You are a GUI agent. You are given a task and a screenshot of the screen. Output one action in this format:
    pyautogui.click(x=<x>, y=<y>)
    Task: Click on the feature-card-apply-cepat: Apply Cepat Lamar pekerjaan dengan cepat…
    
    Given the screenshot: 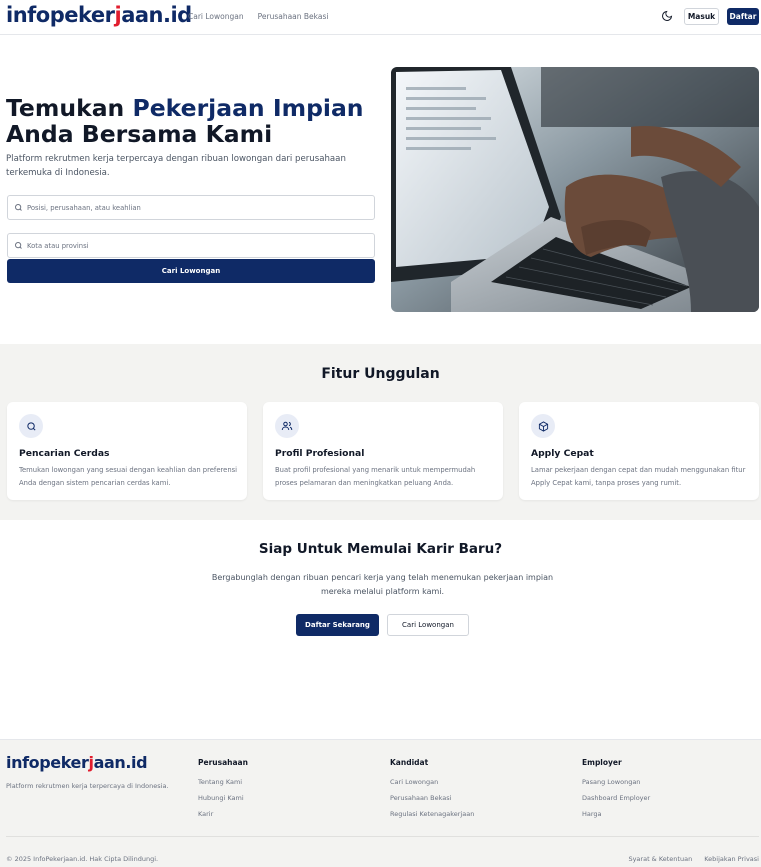 What is the action you would take?
    pyautogui.click(x=639, y=451)
    